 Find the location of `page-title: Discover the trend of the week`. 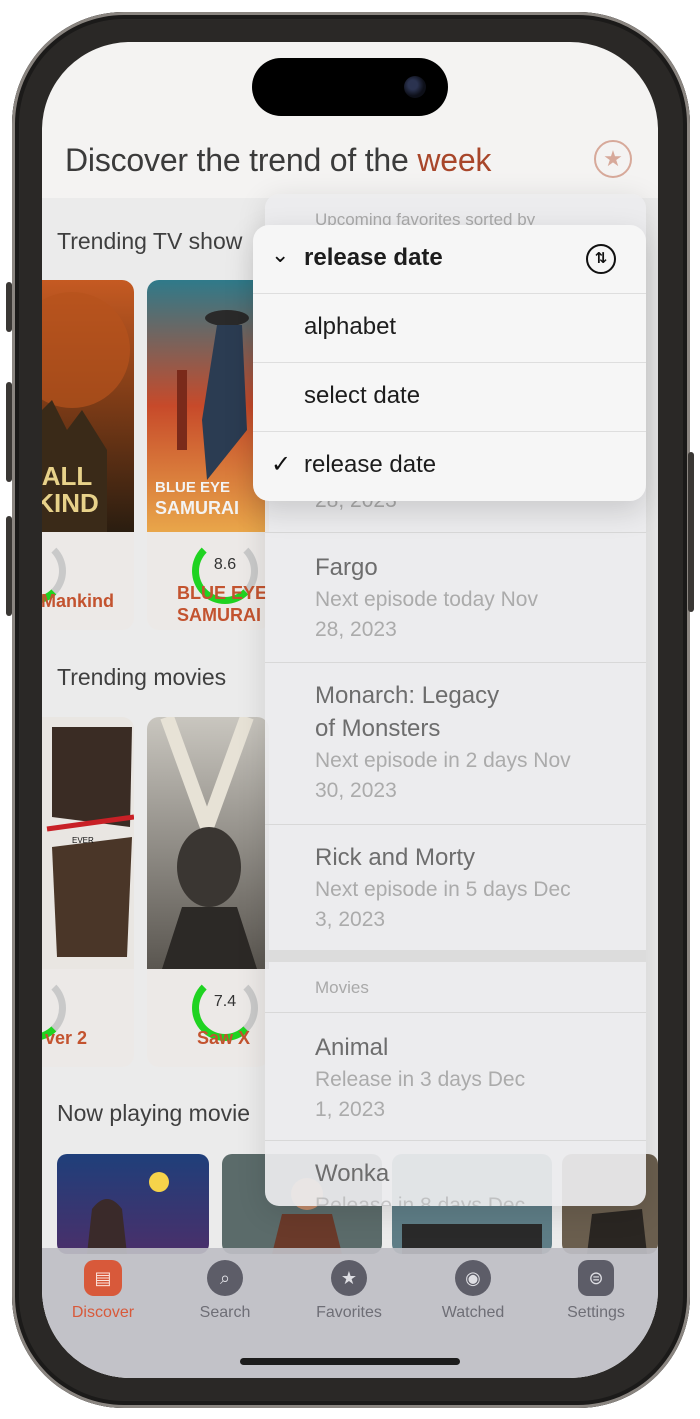

page-title: Discover the trend of the week is located at coordinates (278, 160).